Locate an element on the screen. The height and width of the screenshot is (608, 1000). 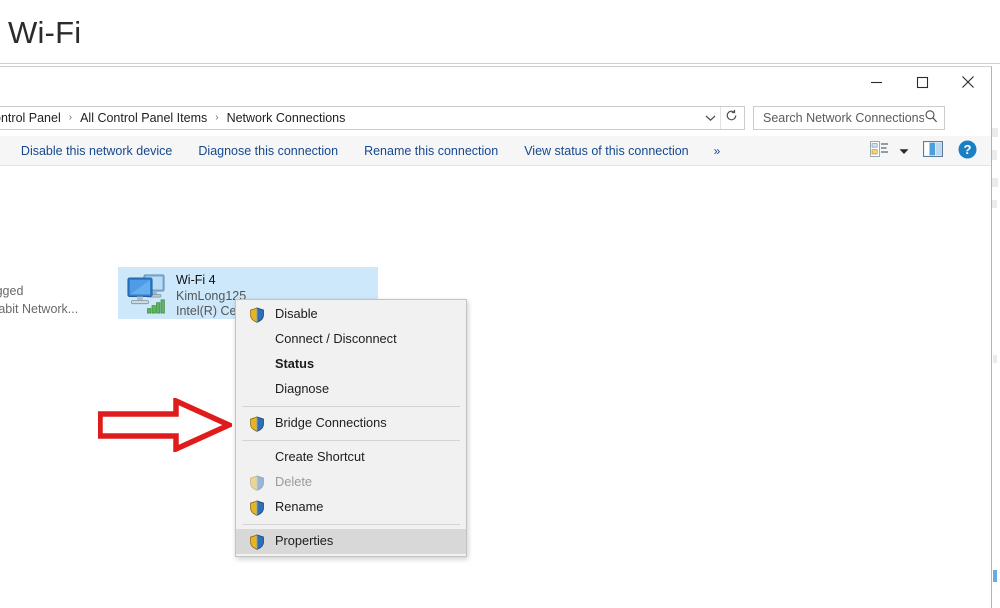
red-arrow-pointing-to-properties is located at coordinates (166, 425).